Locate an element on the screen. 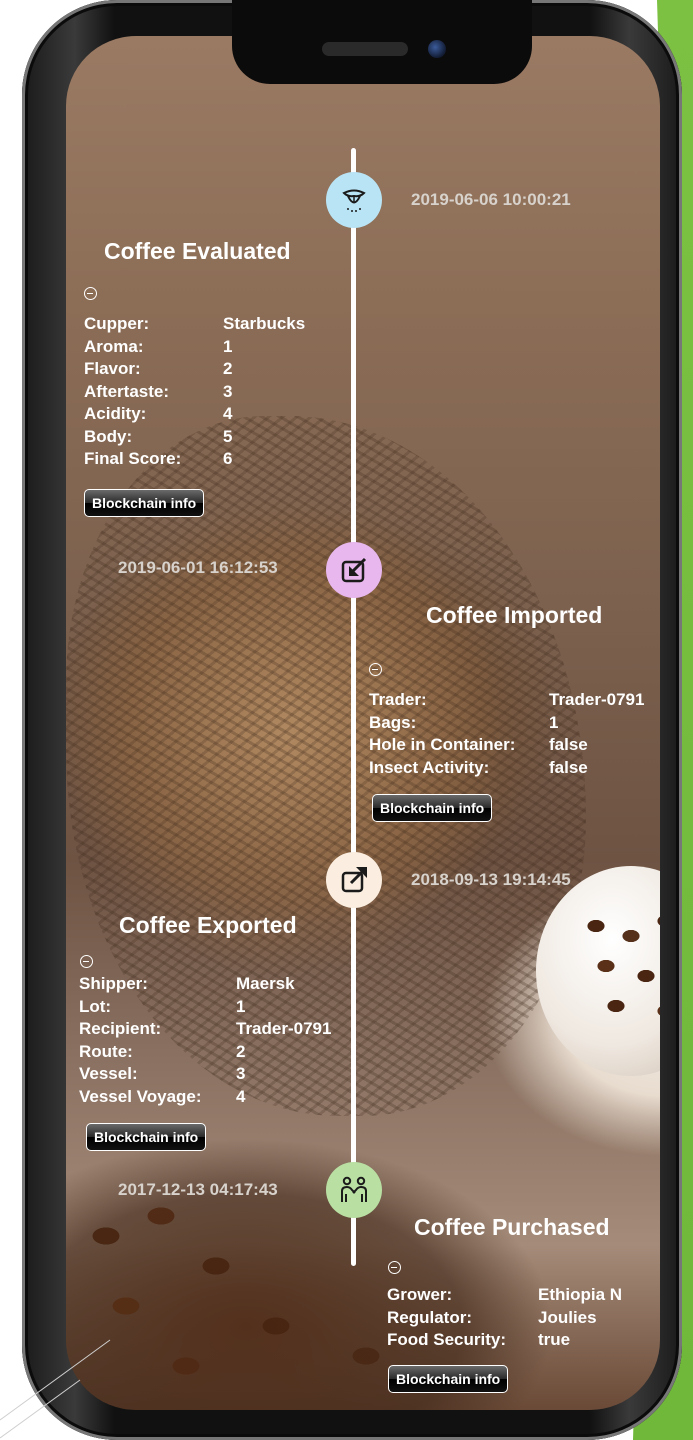 This screenshot has width=693, height=1440. event-title: Coffee Purchased is located at coordinates (512, 1227).